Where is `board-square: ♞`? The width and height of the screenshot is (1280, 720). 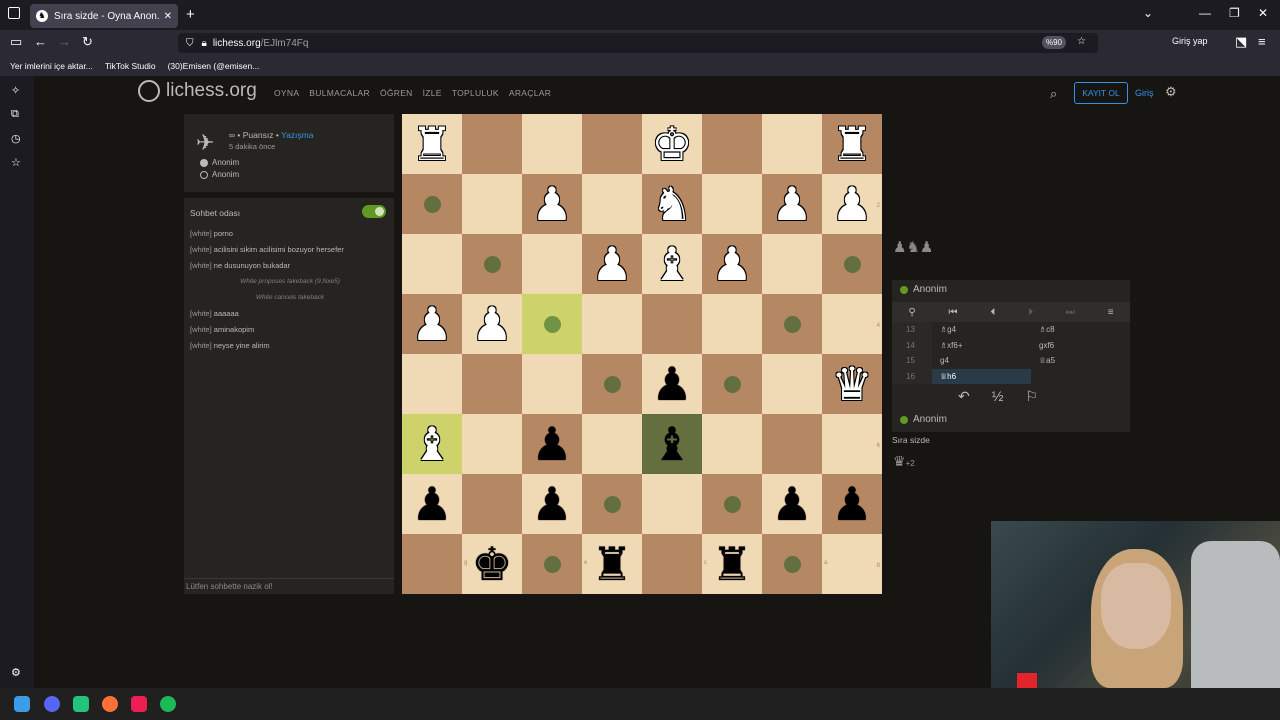 board-square: ♞ is located at coordinates (672, 204).